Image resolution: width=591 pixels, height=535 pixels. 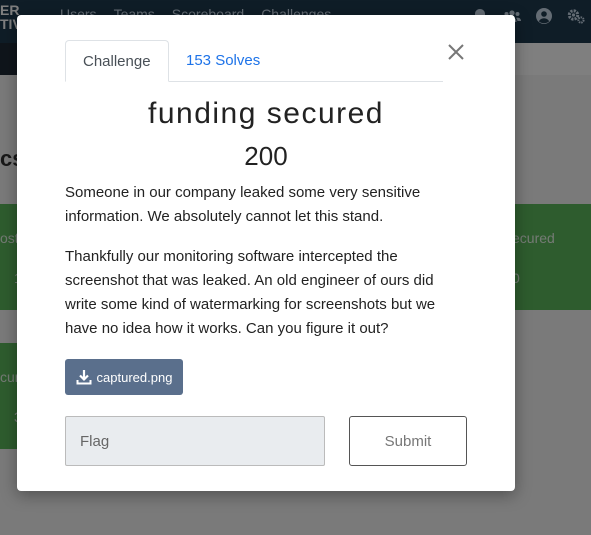 What do you see at coordinates (117, 61) in the screenshot?
I see `tab-challenge: Challenge` at bounding box center [117, 61].